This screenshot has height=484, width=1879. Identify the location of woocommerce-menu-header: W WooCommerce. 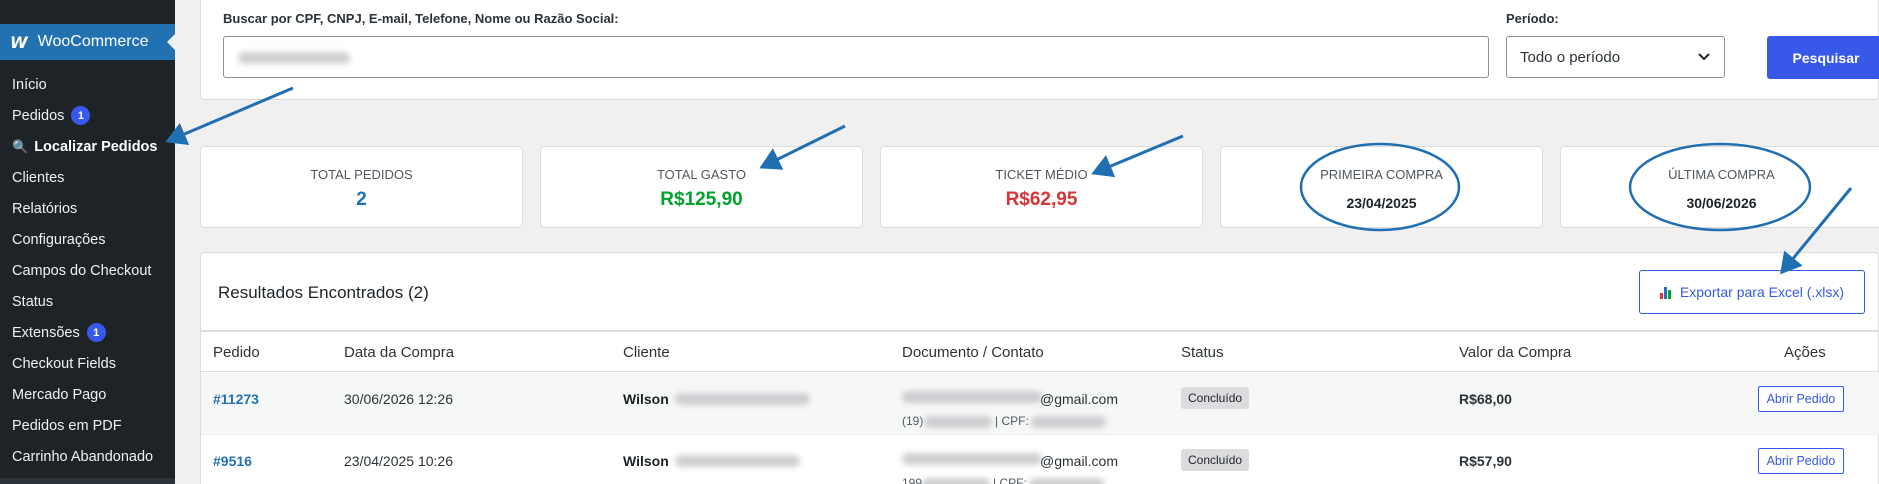
(88, 42).